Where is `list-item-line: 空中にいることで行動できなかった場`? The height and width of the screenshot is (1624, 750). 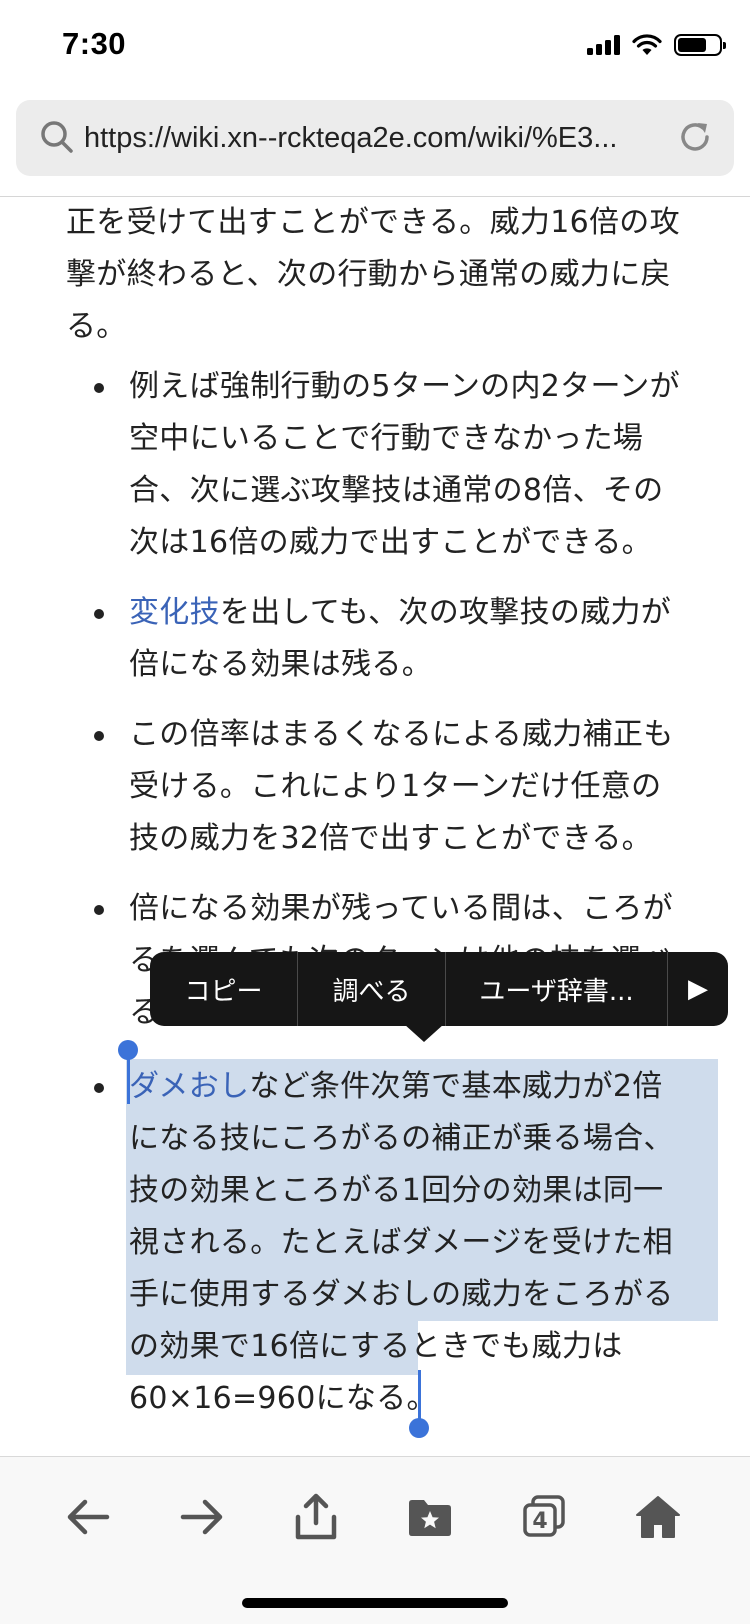 list-item-line: 空中にいることで行動できなかった場 is located at coordinates (386, 438).